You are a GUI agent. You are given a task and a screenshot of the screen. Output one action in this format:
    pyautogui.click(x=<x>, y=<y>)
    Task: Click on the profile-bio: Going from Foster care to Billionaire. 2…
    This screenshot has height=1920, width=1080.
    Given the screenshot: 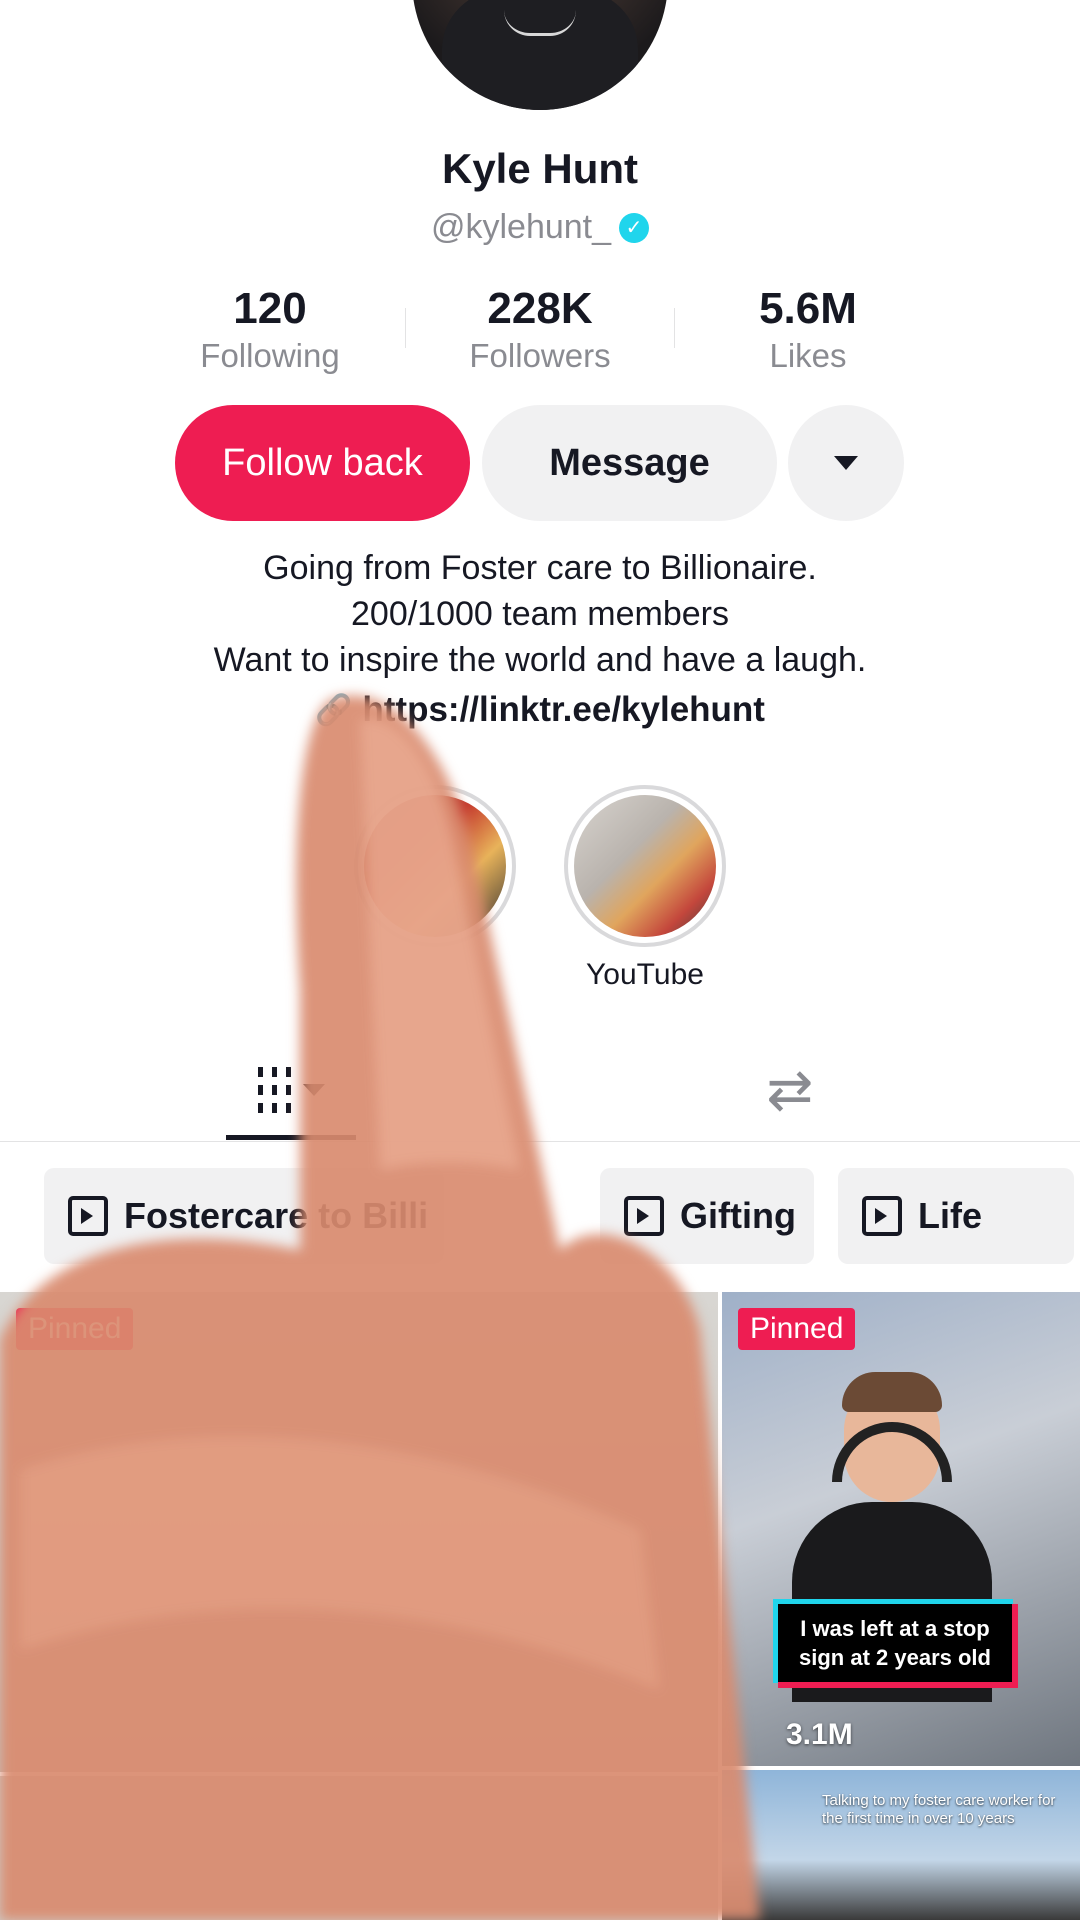 What is the action you would take?
    pyautogui.click(x=540, y=614)
    